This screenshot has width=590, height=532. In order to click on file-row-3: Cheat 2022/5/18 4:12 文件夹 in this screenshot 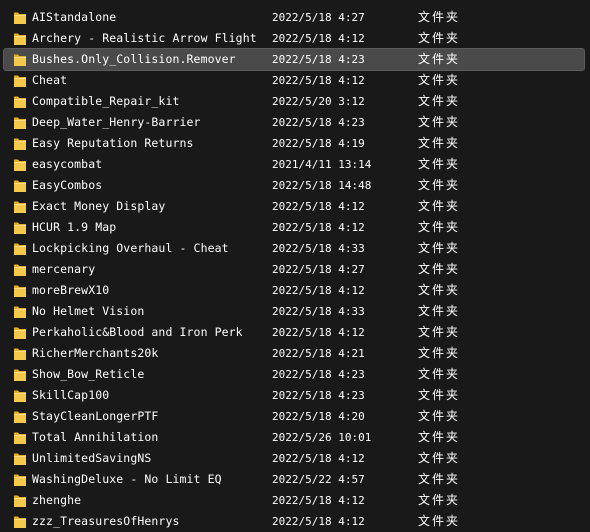, I will do `click(294, 80)`.